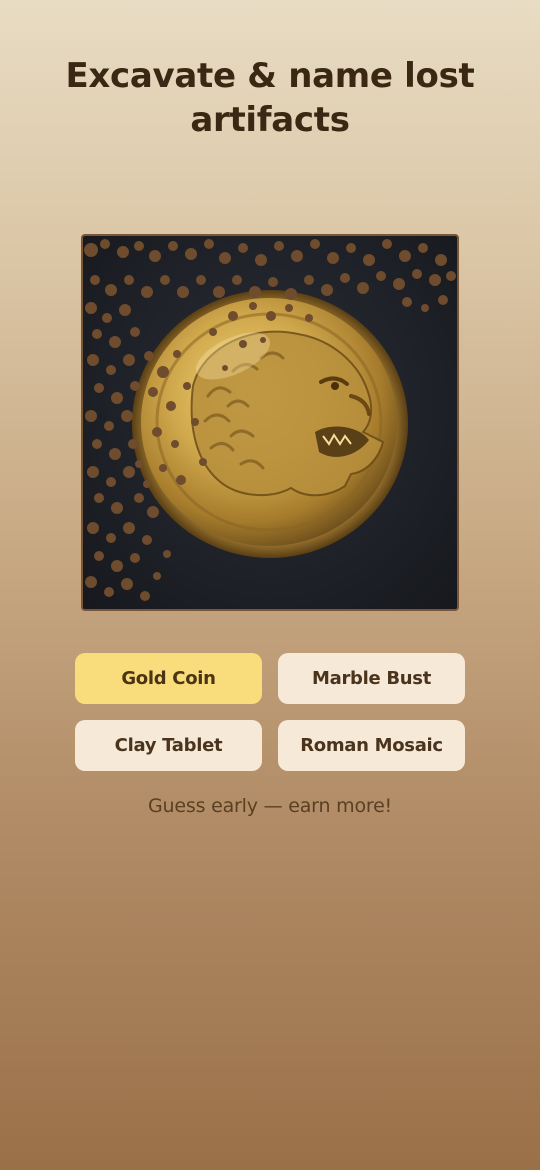  Describe the element at coordinates (371, 745) in the screenshot. I see `answer-option-roman-mosaic: Roman Mosaic` at that location.